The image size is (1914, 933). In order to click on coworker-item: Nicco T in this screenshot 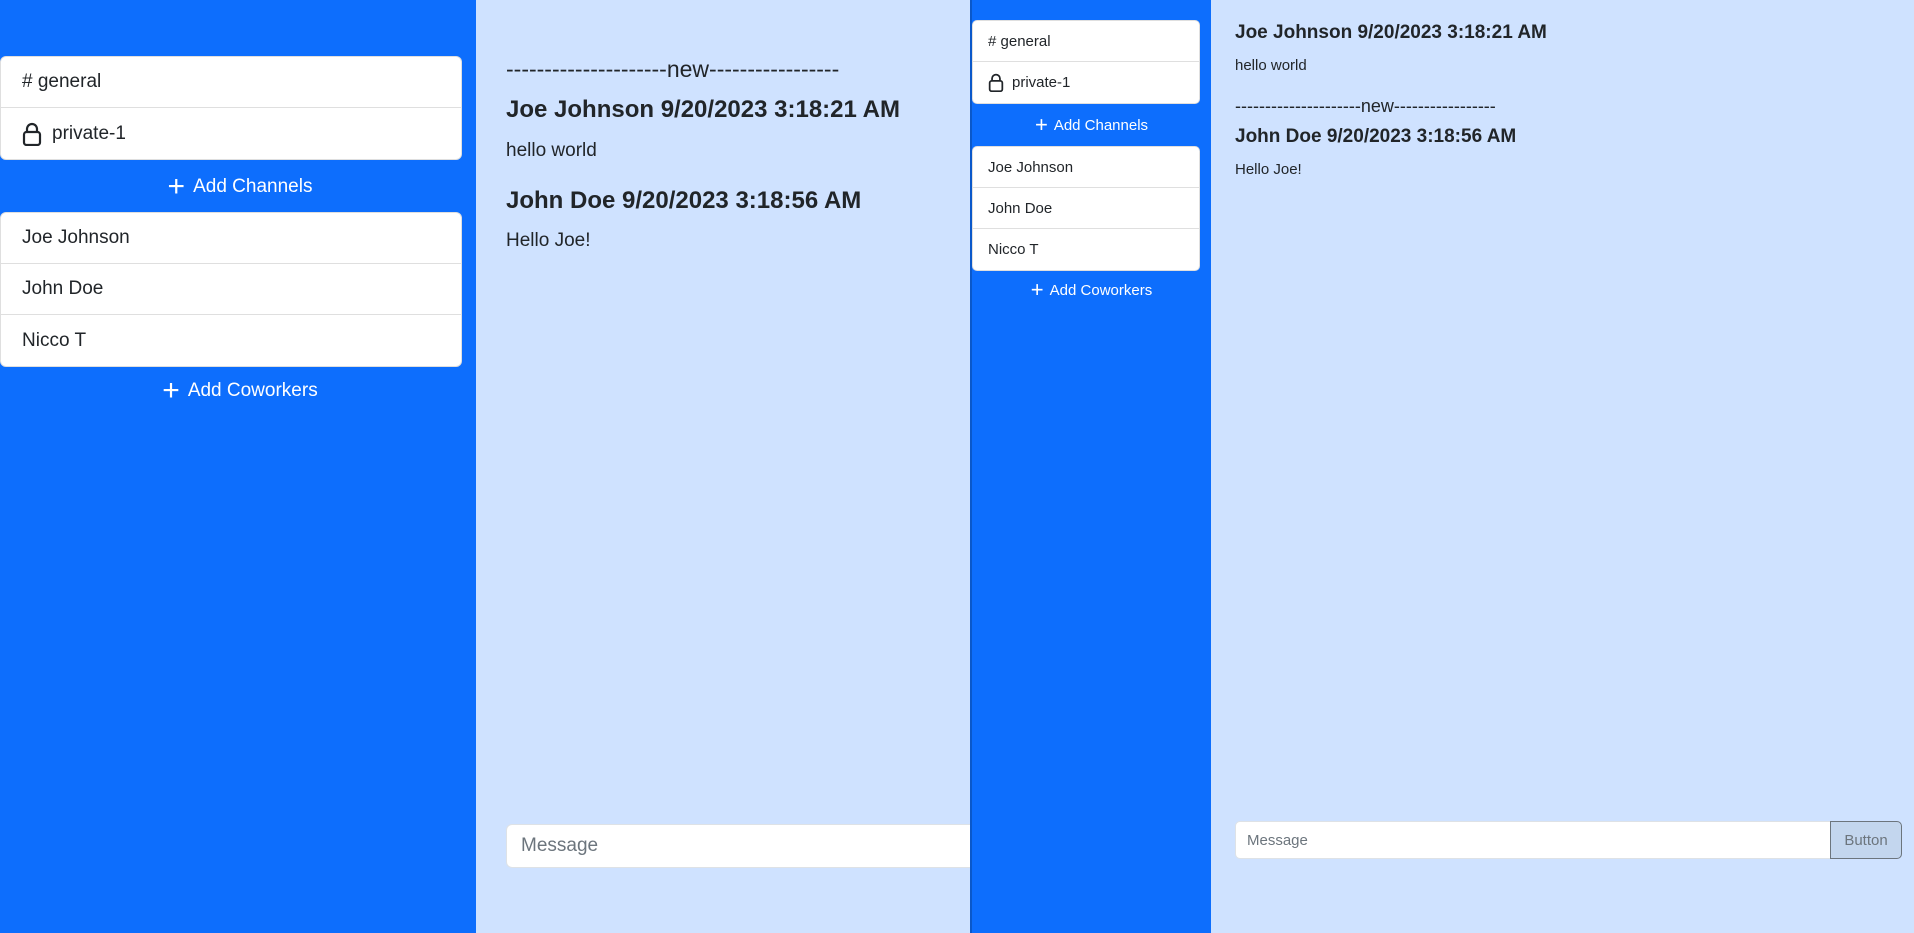, I will do `click(1086, 249)`.